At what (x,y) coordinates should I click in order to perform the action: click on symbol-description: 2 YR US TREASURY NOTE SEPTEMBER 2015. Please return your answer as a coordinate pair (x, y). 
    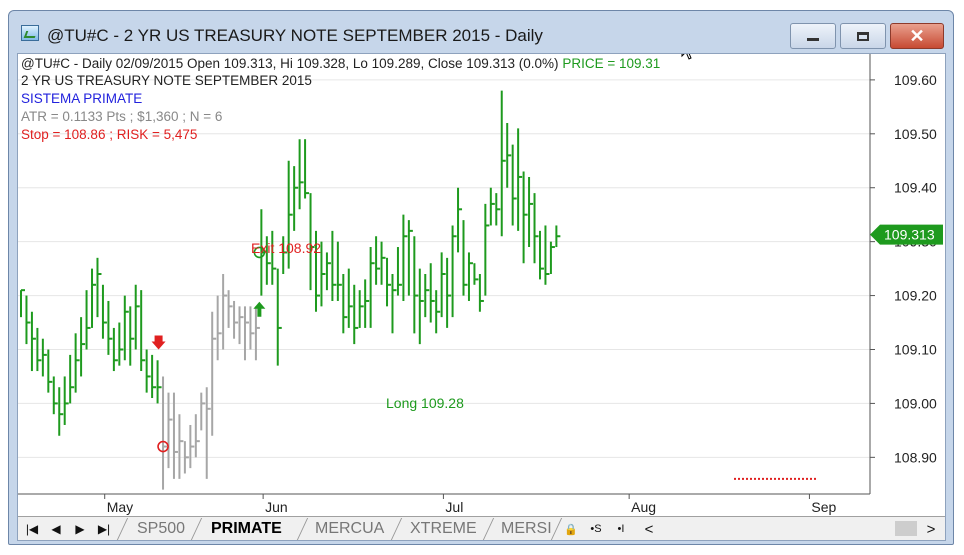
    Looking at the image, I should click on (166, 80).